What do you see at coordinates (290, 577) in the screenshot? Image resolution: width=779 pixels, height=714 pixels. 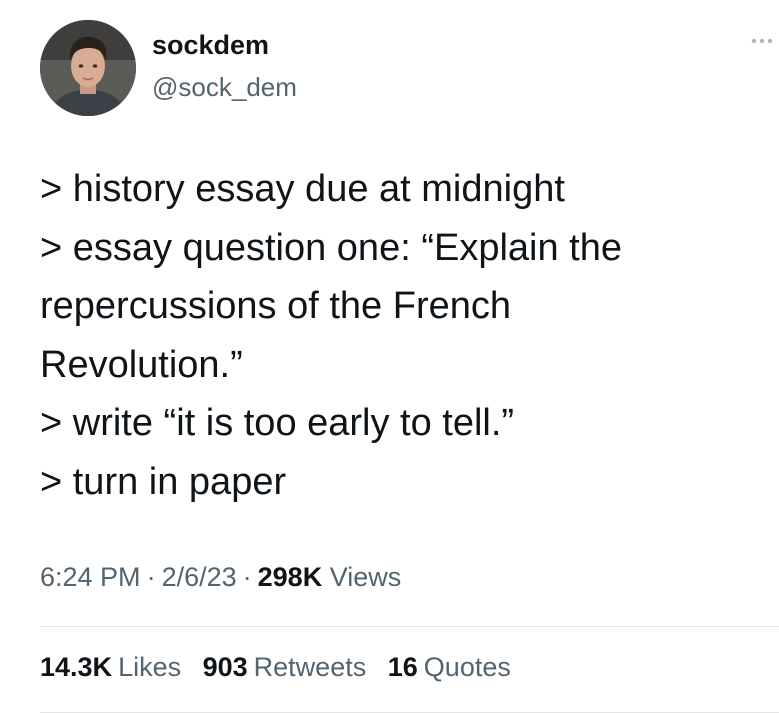 I see `views-count: 298K` at bounding box center [290, 577].